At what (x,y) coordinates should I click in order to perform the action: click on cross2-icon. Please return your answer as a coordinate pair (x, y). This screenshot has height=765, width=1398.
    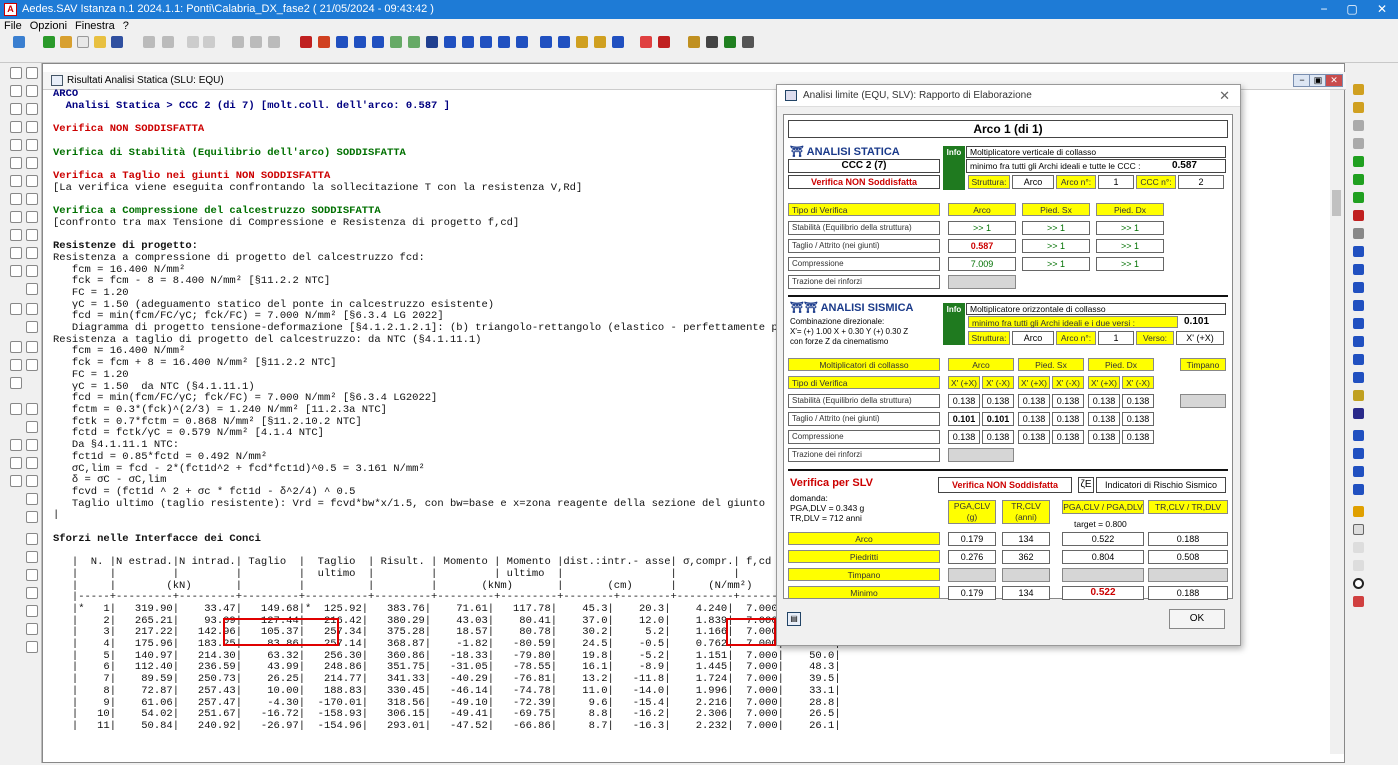
    Looking at the image, I should click on (32, 629).